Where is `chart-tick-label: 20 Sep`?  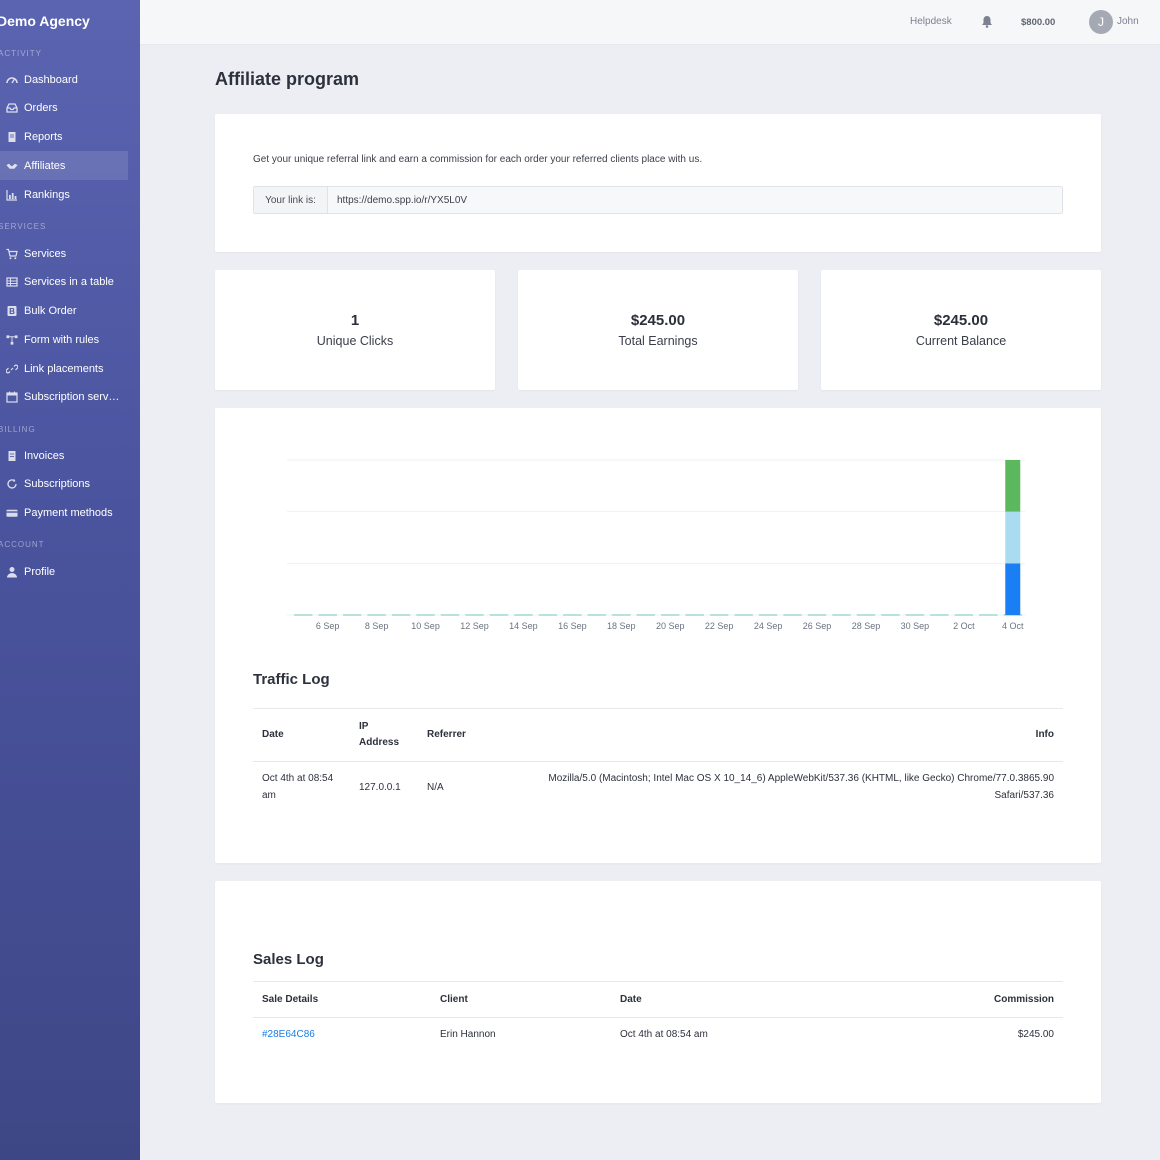 chart-tick-label: 20 Sep is located at coordinates (670, 626).